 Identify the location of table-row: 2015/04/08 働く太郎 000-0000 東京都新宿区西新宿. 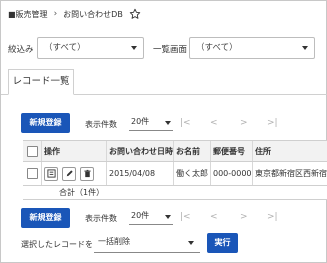
(175, 174).